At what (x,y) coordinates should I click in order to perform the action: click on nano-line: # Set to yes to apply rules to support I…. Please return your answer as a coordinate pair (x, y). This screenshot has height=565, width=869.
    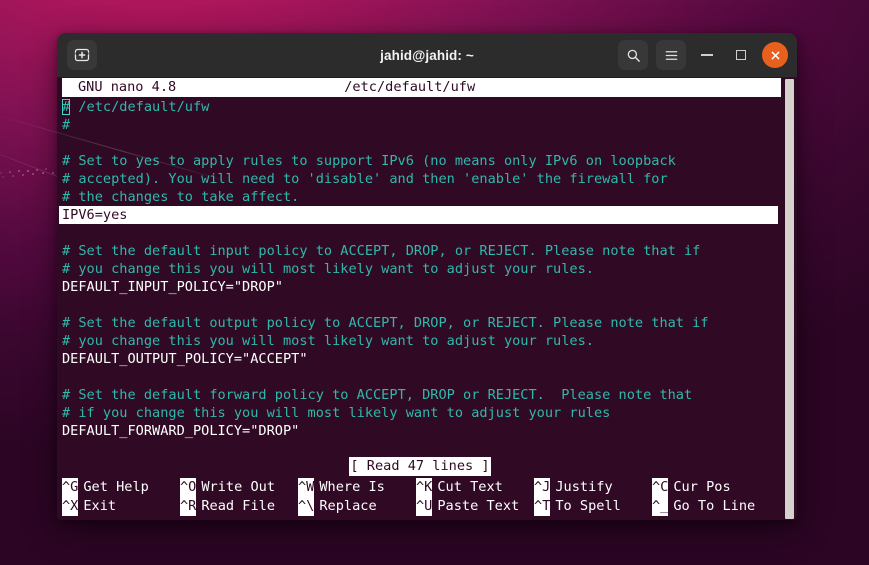
    Looking at the image, I should click on (421, 161).